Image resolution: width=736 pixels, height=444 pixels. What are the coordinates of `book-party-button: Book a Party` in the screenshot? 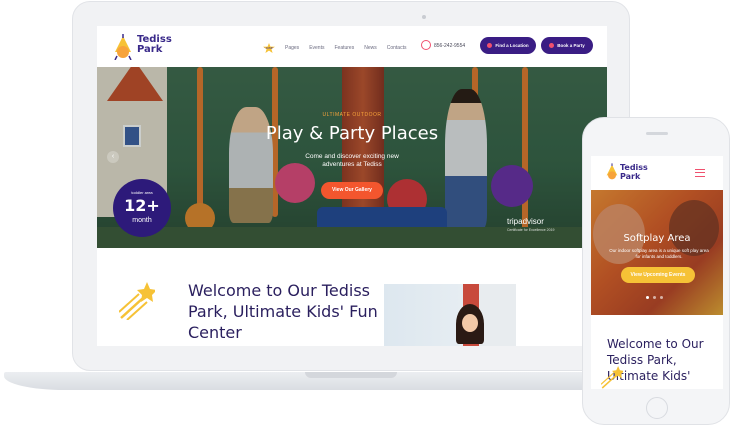 It's located at (567, 45).